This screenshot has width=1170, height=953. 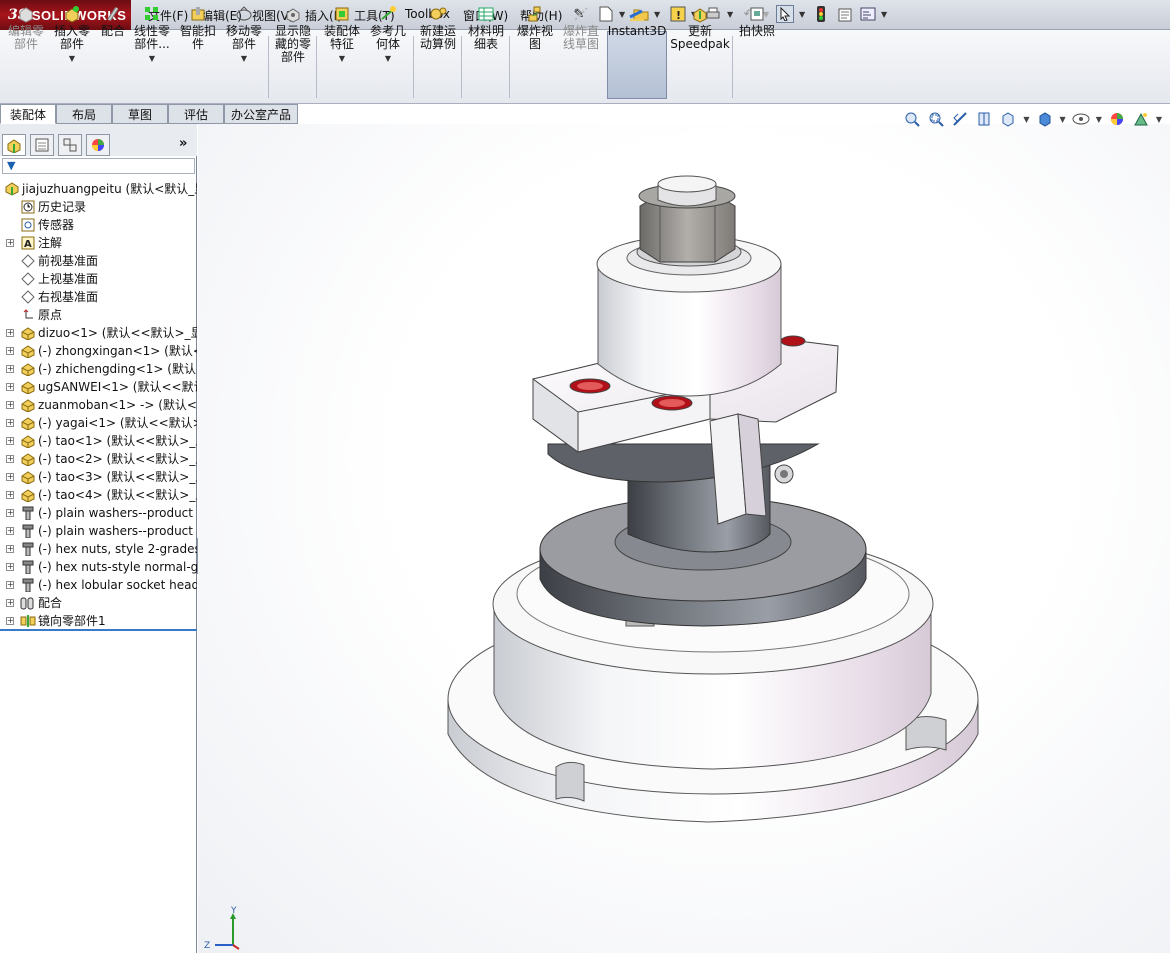 What do you see at coordinates (70, 145) in the screenshot?
I see `configurationmanager-tab-icon` at bounding box center [70, 145].